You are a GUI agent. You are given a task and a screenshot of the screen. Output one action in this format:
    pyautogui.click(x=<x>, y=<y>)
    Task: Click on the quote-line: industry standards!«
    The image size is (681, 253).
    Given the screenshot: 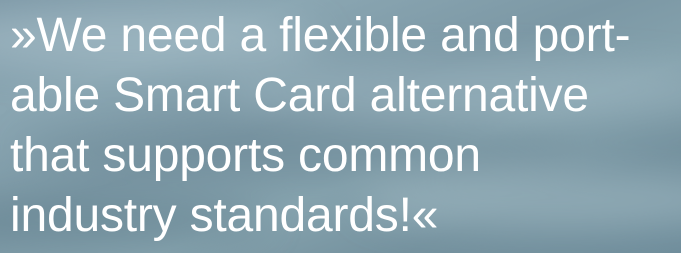 What is the action you would take?
    pyautogui.click(x=224, y=215)
    